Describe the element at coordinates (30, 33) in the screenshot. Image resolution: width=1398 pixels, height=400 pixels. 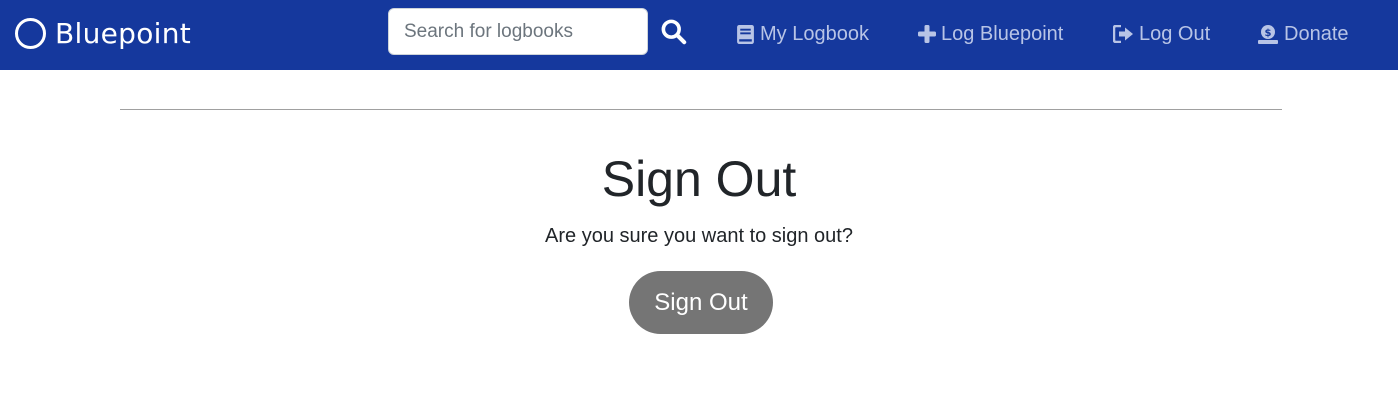
I see `brand-logo-icon` at that location.